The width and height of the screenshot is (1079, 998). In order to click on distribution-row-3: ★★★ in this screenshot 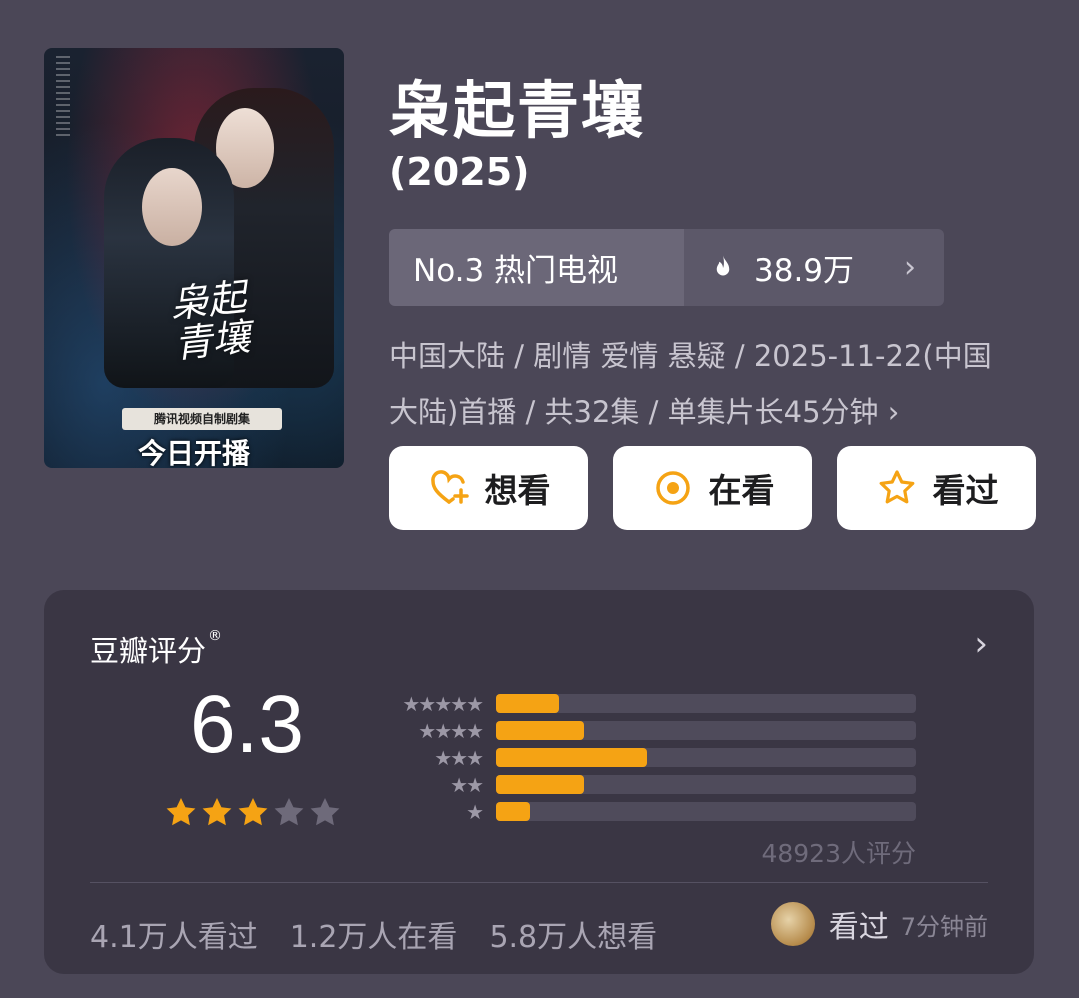, I will do `click(645, 757)`.